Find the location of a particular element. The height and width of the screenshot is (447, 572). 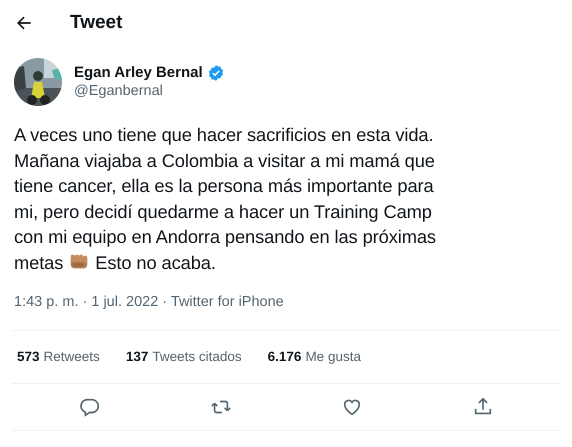

stat-count: 573 is located at coordinates (28, 356).